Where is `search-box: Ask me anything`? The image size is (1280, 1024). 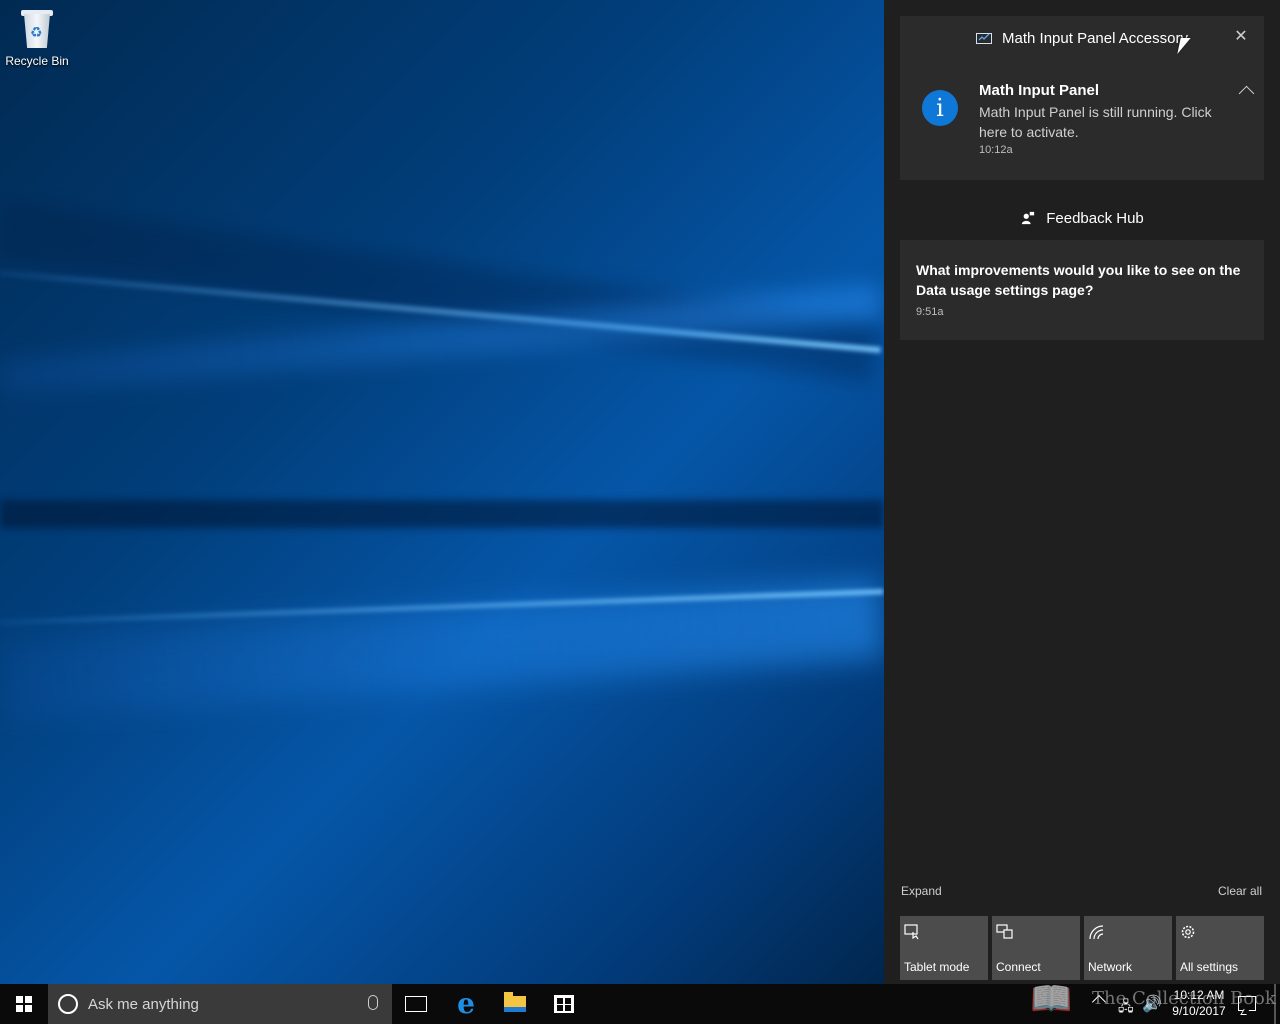 search-box: Ask me anything is located at coordinates (220, 1004).